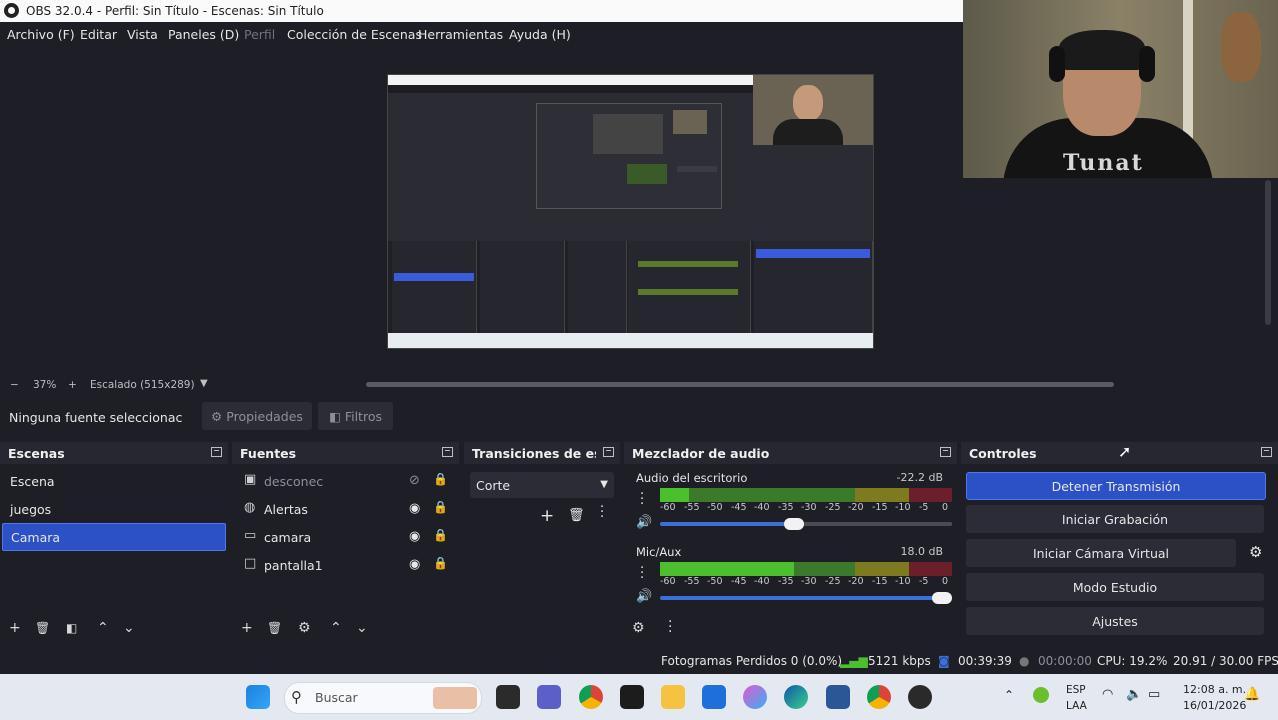 The height and width of the screenshot is (720, 1278). Describe the element at coordinates (796, 697) in the screenshot. I see `edge-icon` at that location.